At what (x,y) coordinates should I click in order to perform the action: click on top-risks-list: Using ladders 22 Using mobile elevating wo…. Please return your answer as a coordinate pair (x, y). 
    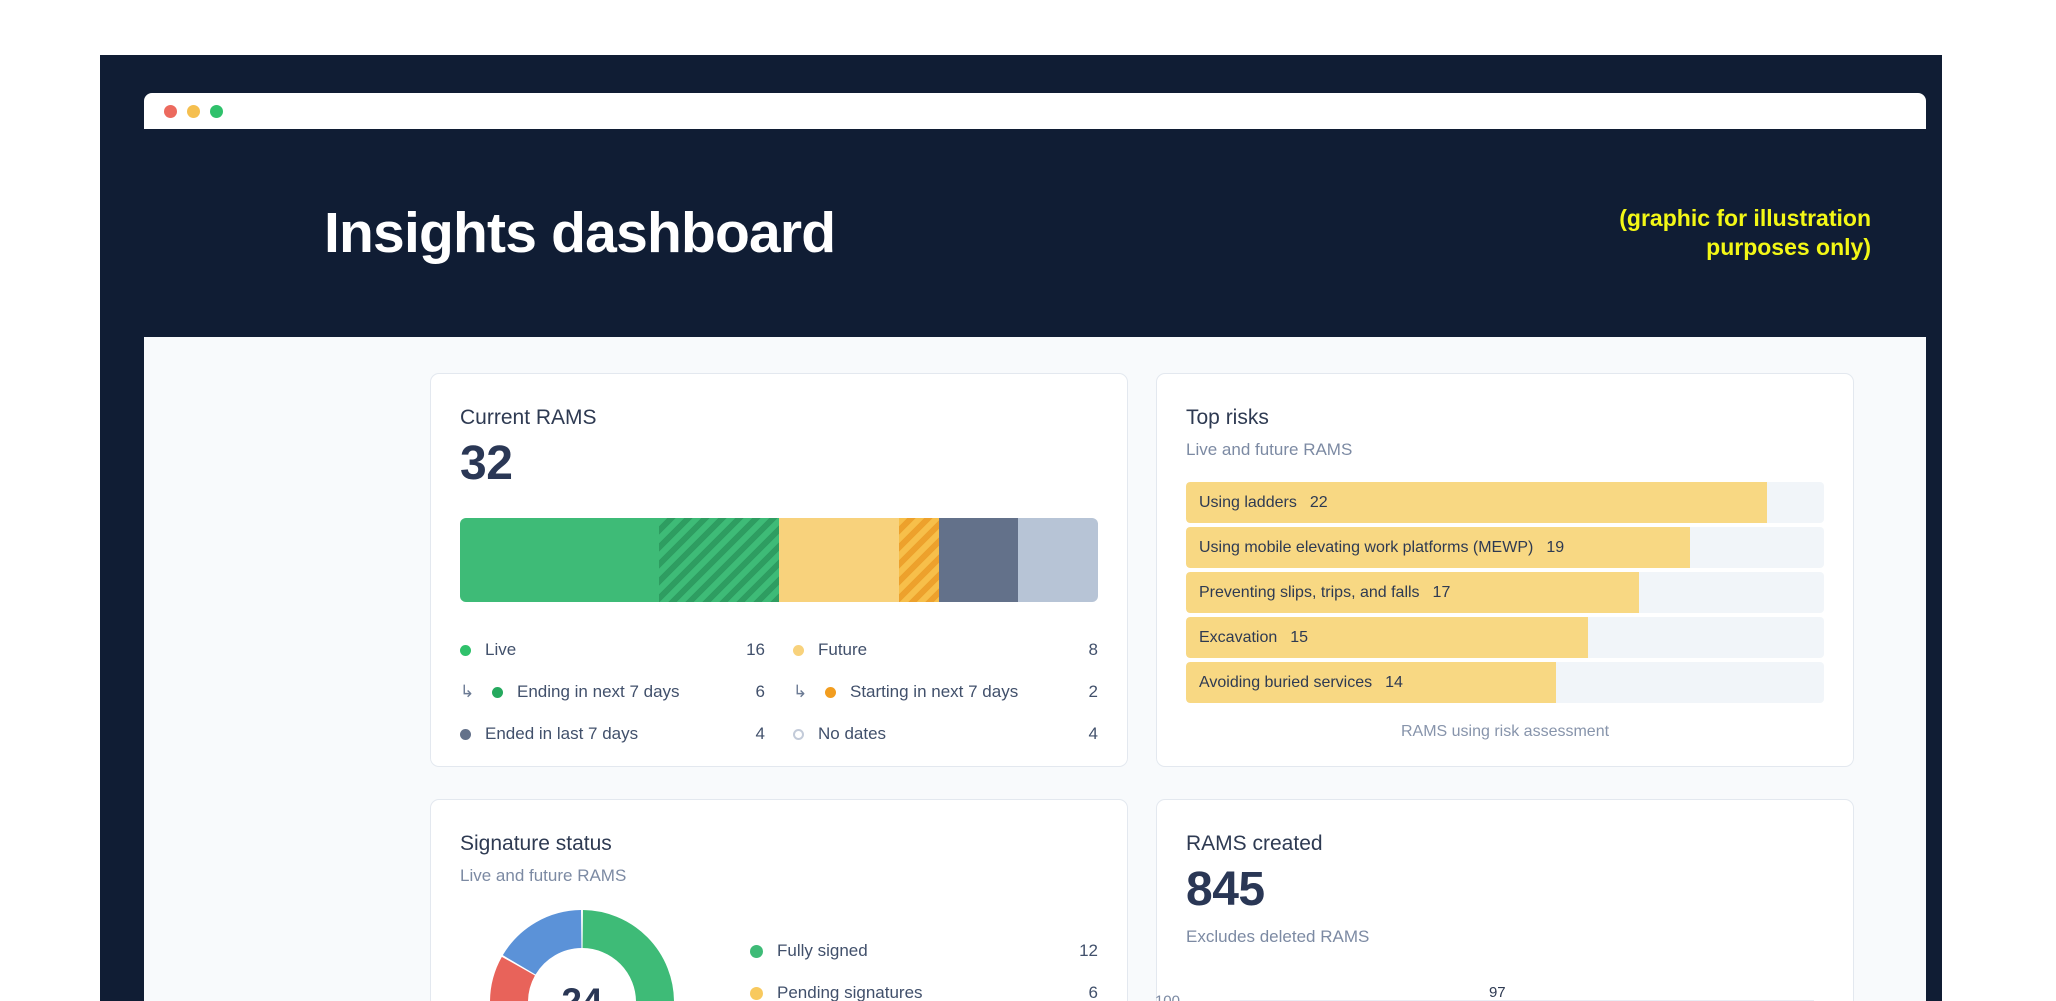
    Looking at the image, I should click on (1505, 592).